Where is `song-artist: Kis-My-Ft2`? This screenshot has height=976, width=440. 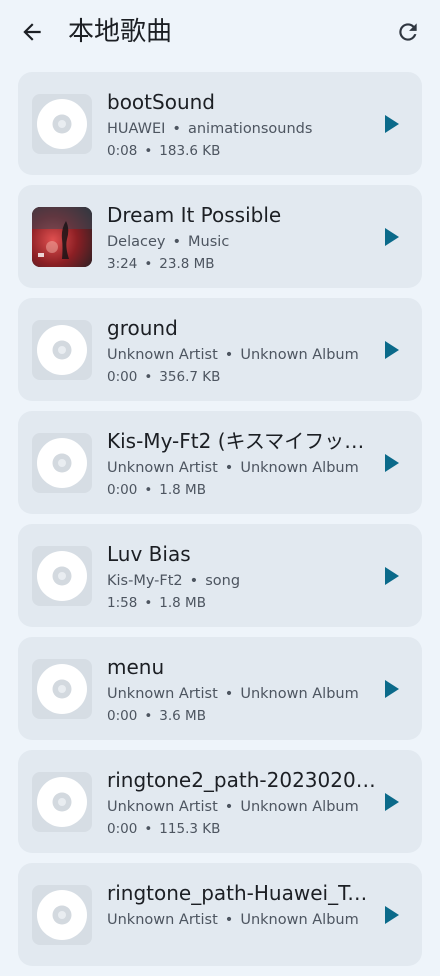
song-artist: Kis-My-Ft2 is located at coordinates (145, 581).